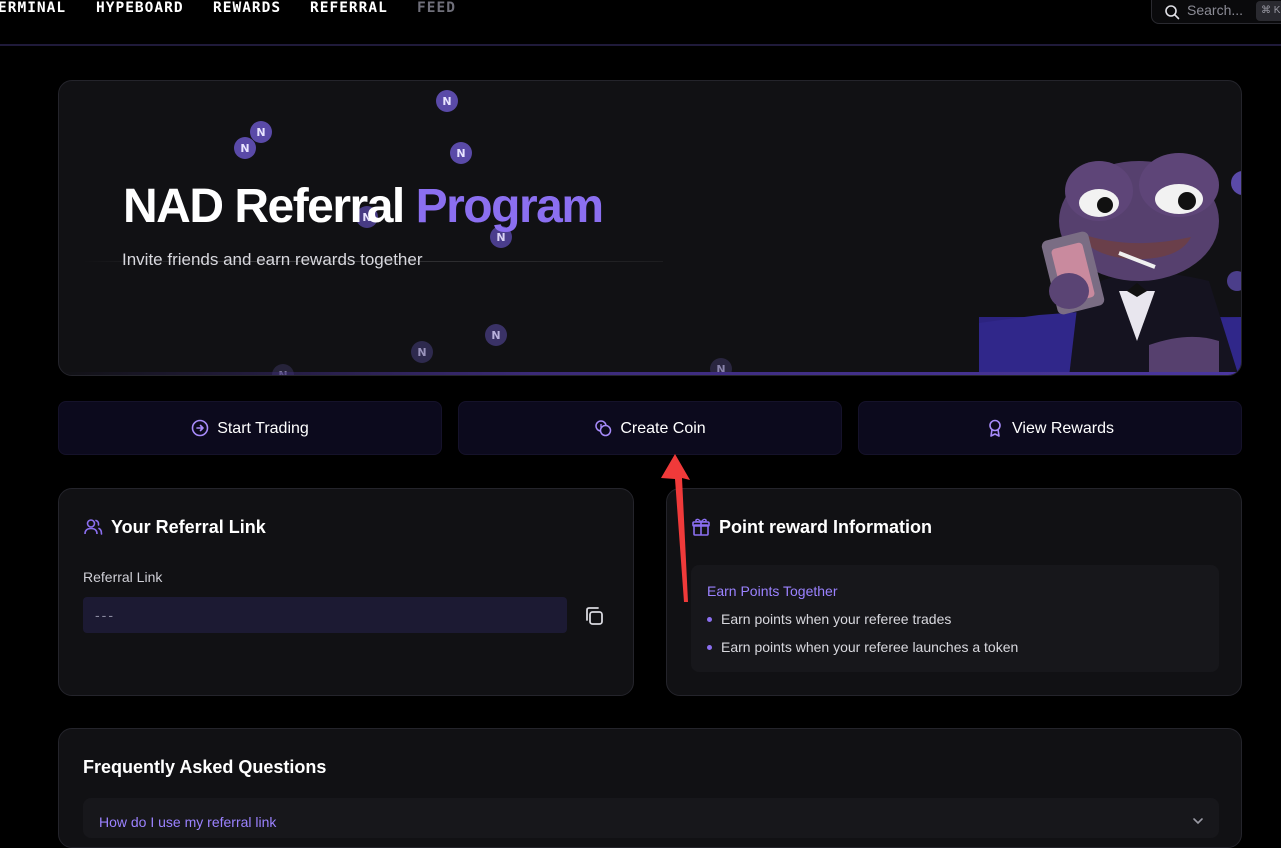 The image size is (1281, 848). What do you see at coordinates (349, 8) in the screenshot?
I see `nav-referral: REFERRAL` at bounding box center [349, 8].